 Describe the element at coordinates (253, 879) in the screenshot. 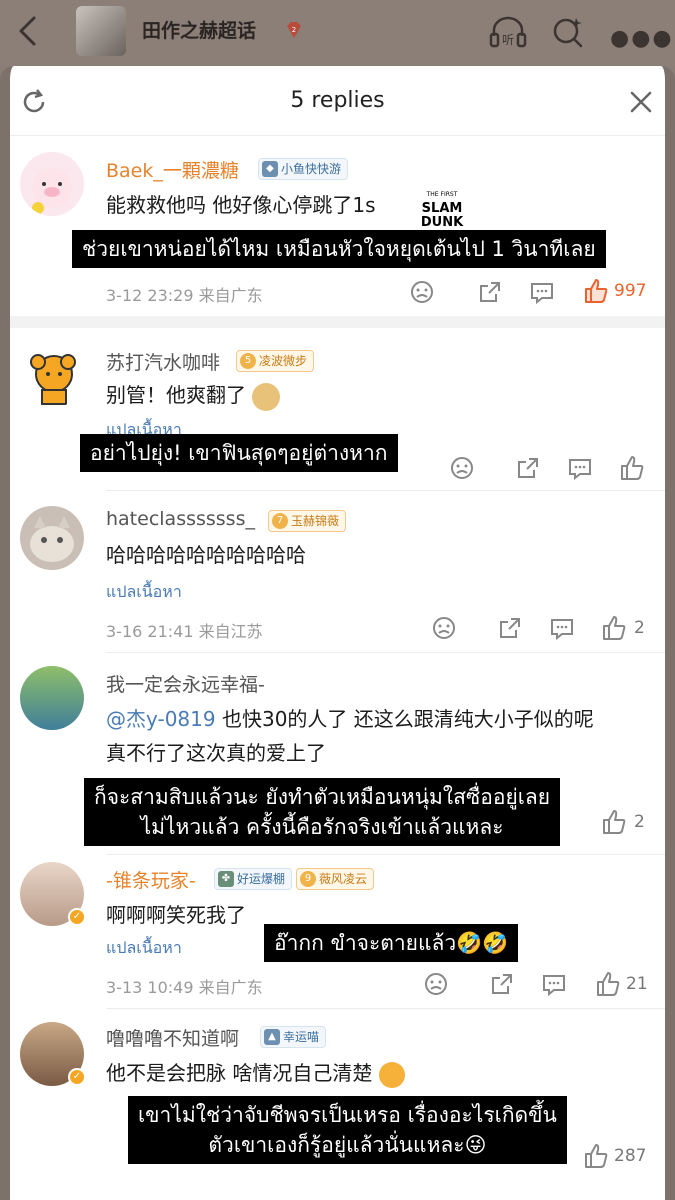

I see `user-tag: ✤ 好运爆棚` at that location.